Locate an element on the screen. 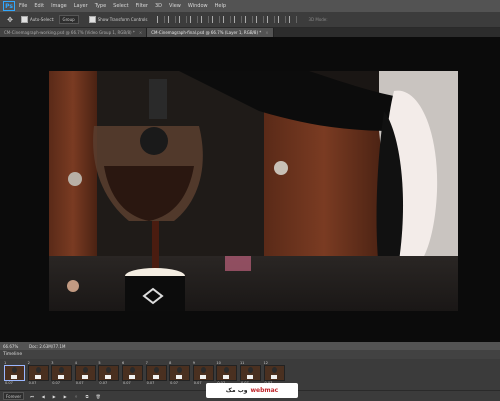 The image size is (500, 401). play-icon: ▶ is located at coordinates (54, 396).